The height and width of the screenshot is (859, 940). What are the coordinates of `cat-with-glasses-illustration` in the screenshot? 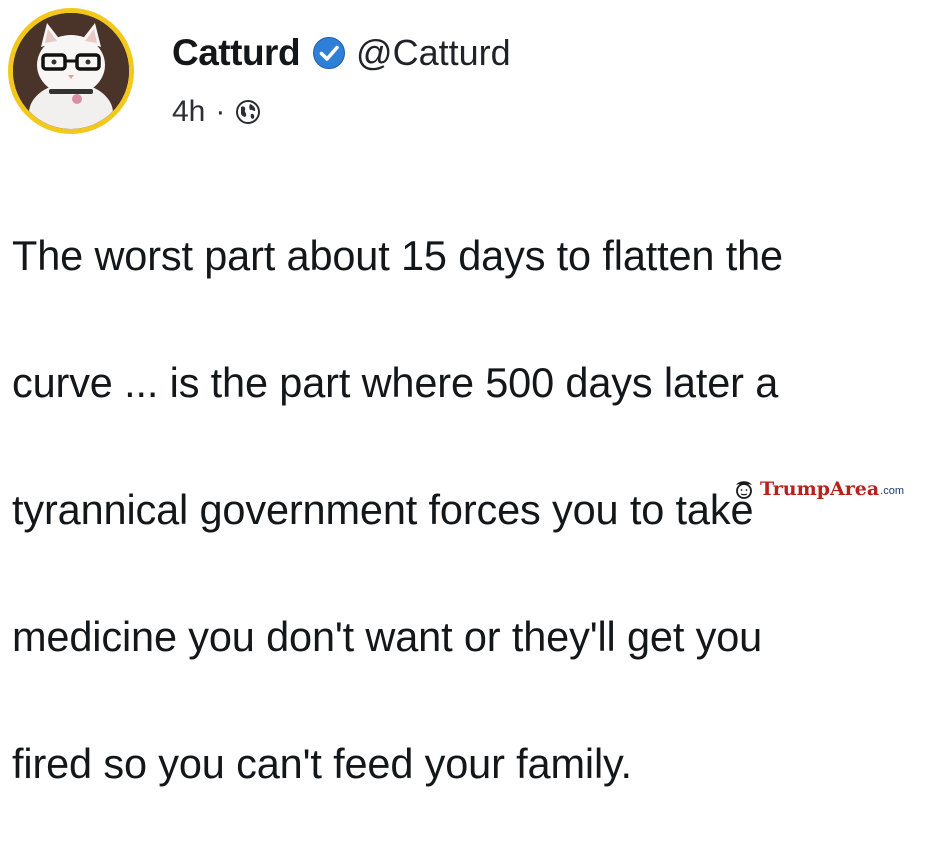 It's located at (71, 71).